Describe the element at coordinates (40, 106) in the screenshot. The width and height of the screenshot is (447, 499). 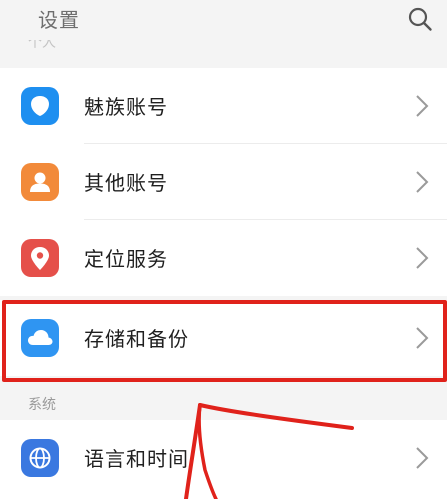
I see `meizu-account-icon` at that location.